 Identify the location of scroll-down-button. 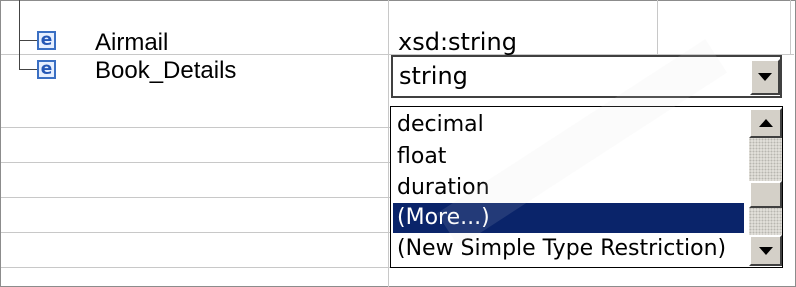
(765, 250).